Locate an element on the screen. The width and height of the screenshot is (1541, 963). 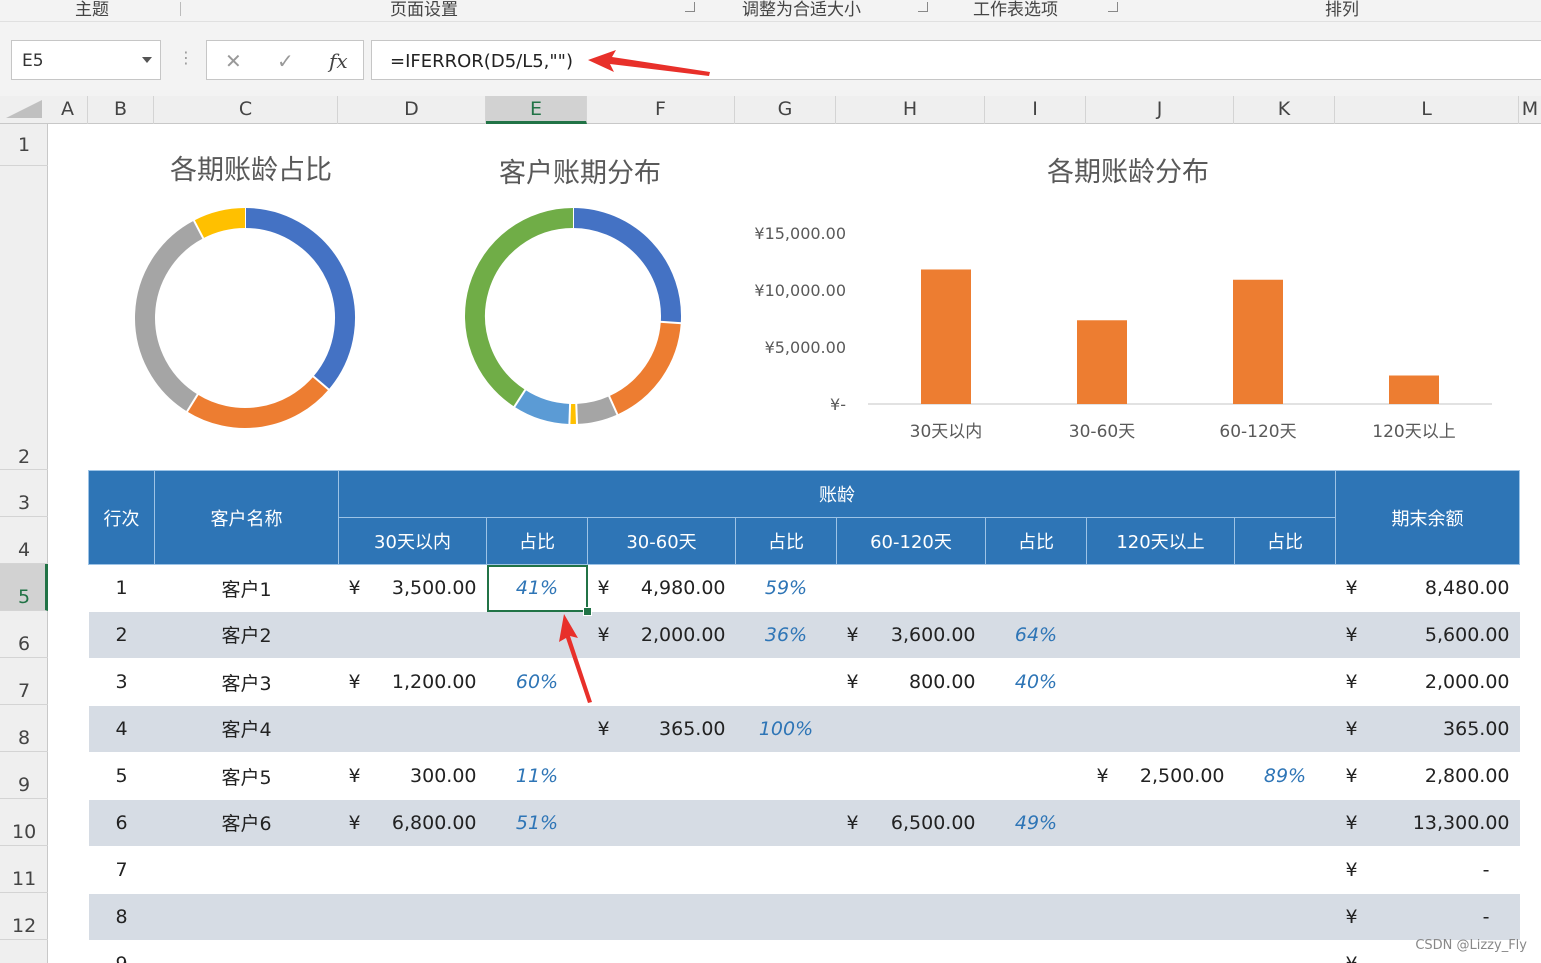
ribbon-group-scale-to-fit: 调整为合适大小 is located at coordinates (801, 10).